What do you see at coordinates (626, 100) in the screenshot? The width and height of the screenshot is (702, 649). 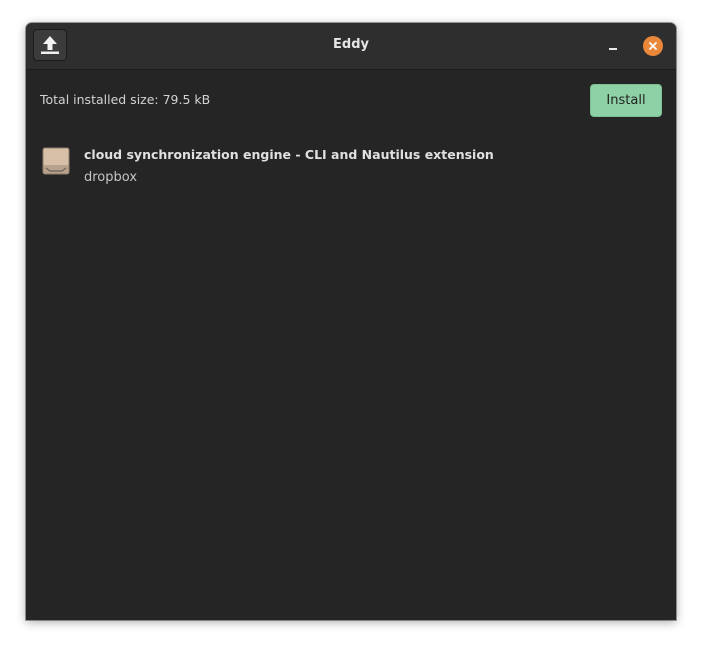 I see `install-button: Install` at bounding box center [626, 100].